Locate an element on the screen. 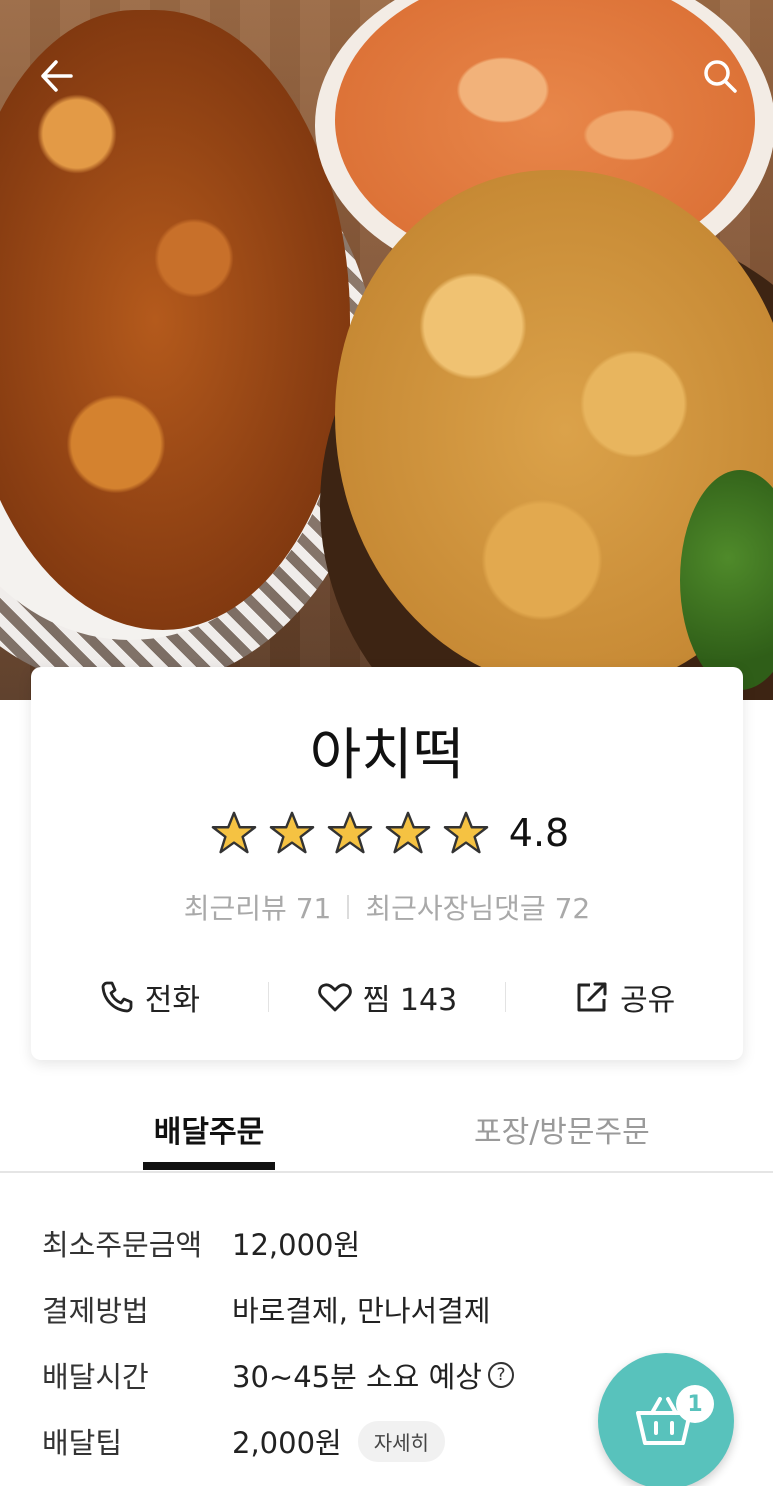 The height and width of the screenshot is (1486, 773). delivery-time-label: 배달시간 is located at coordinates (95, 1377).